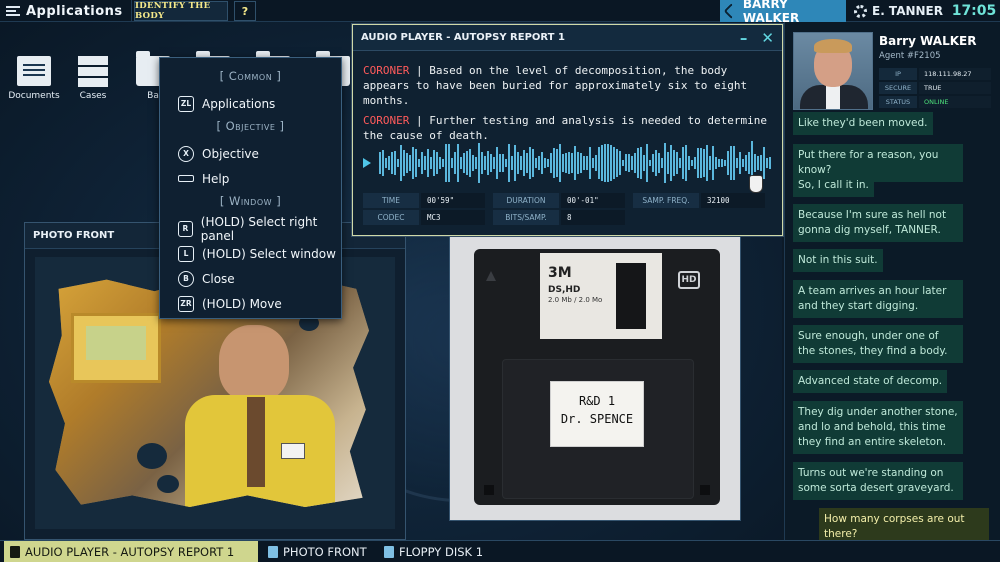 The height and width of the screenshot is (562, 1000). I want to click on waveform, so click(576, 163).